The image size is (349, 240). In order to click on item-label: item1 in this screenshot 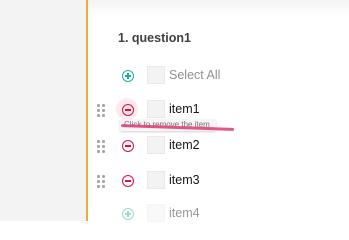, I will do `click(184, 109)`.